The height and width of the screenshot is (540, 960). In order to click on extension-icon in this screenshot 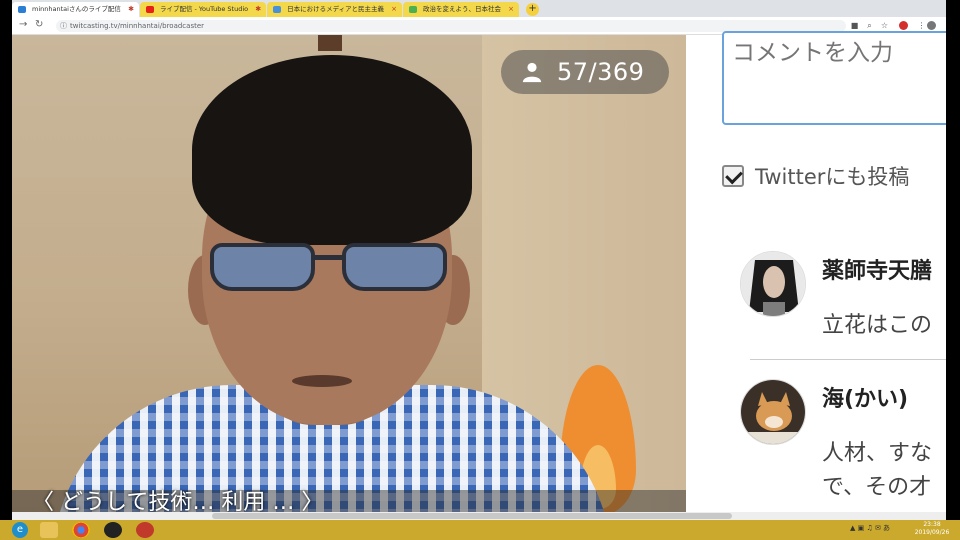, I will do `click(903, 25)`.